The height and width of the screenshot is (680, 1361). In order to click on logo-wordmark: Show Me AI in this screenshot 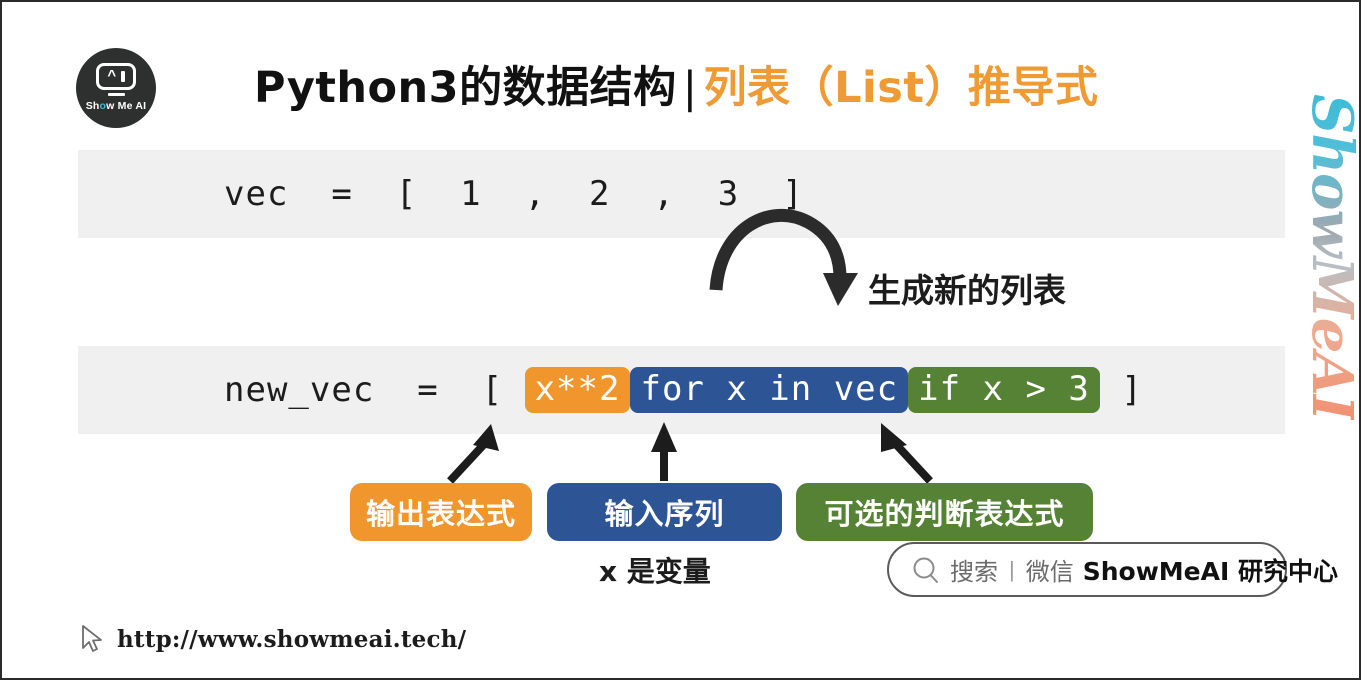, I will do `click(116, 106)`.